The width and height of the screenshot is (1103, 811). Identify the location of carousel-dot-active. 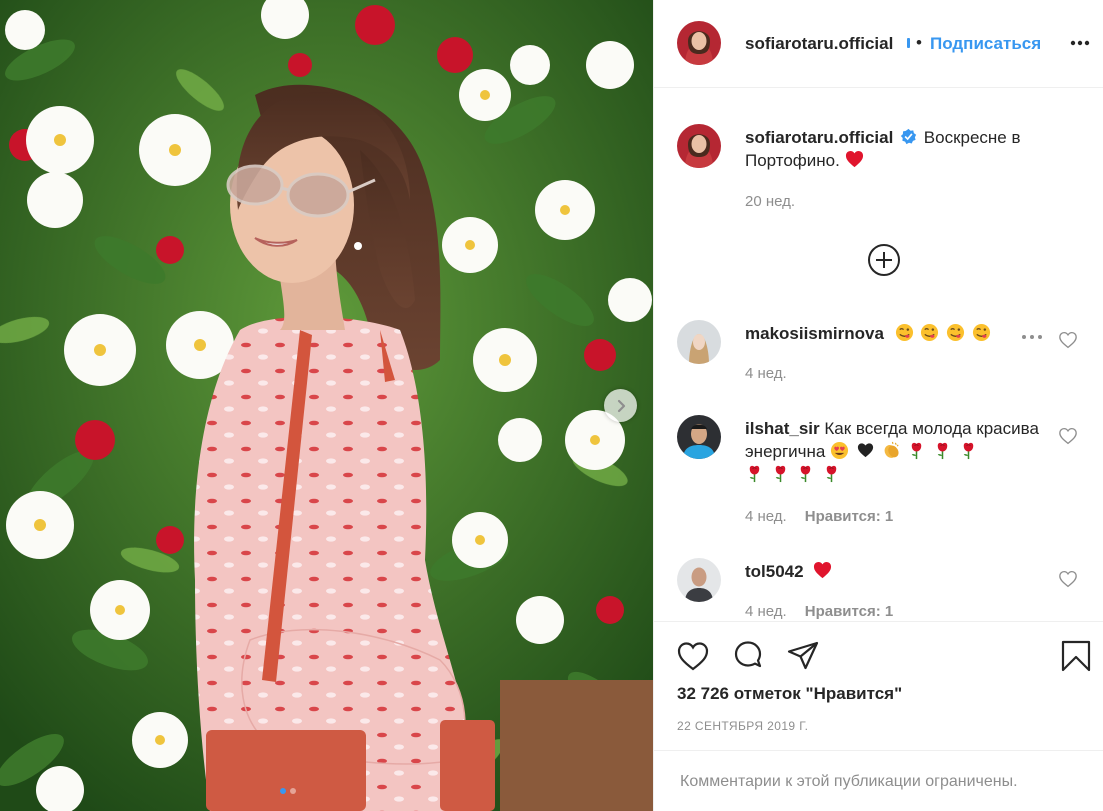
(283, 791).